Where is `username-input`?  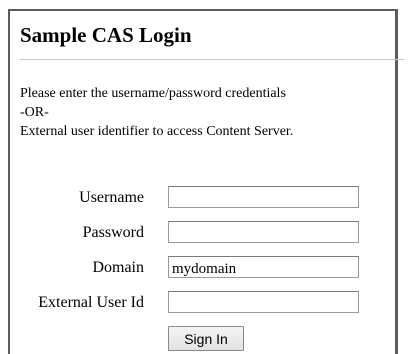
username-input is located at coordinates (263, 197).